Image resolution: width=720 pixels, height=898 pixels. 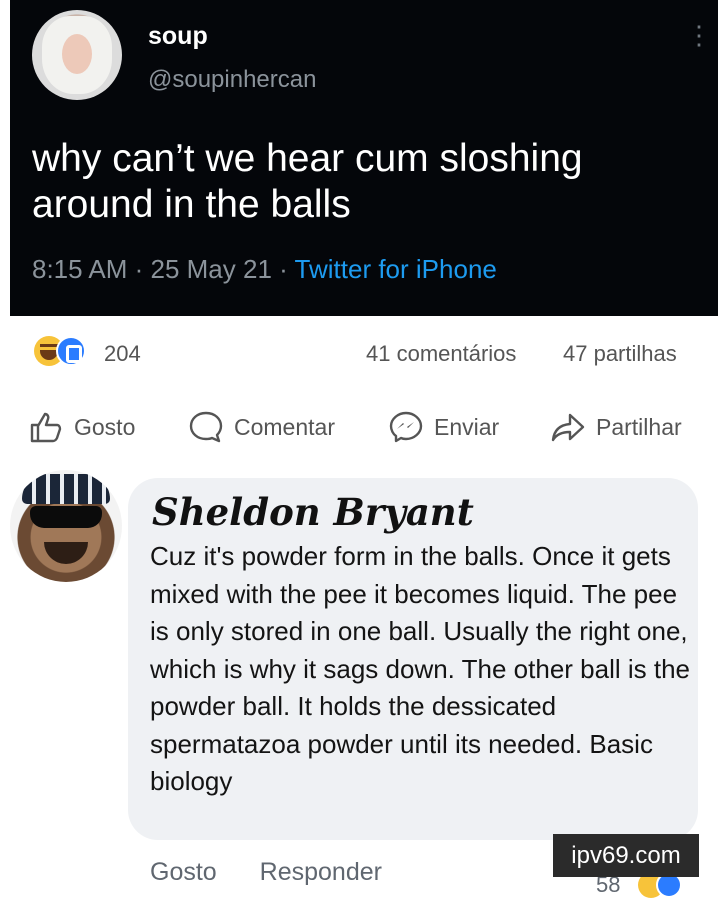 I want to click on like-button: Gosto, so click(x=81, y=427).